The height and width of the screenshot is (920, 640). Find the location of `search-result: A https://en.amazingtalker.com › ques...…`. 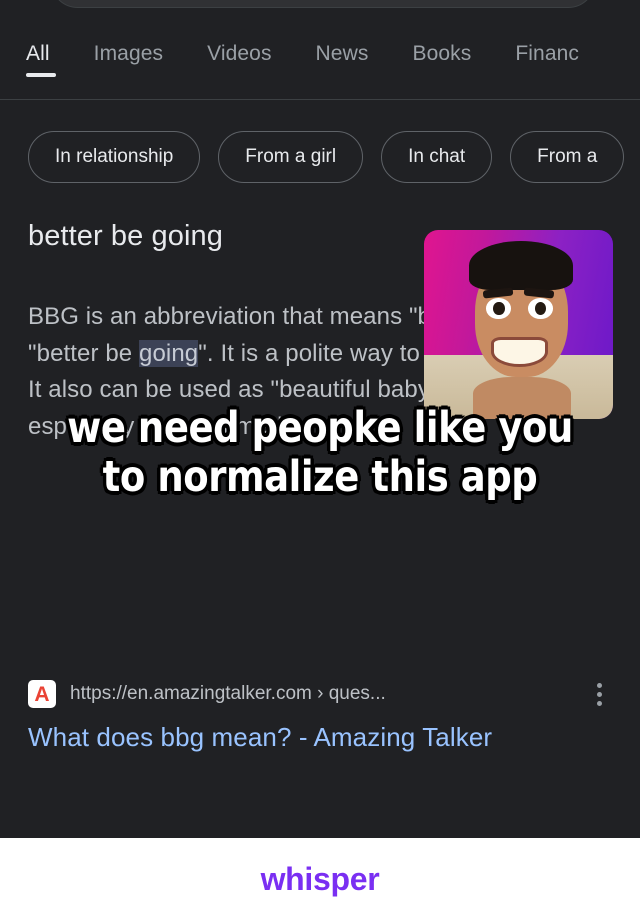

search-result: A https://en.amazingtalker.com › ques...… is located at coordinates (320, 717).